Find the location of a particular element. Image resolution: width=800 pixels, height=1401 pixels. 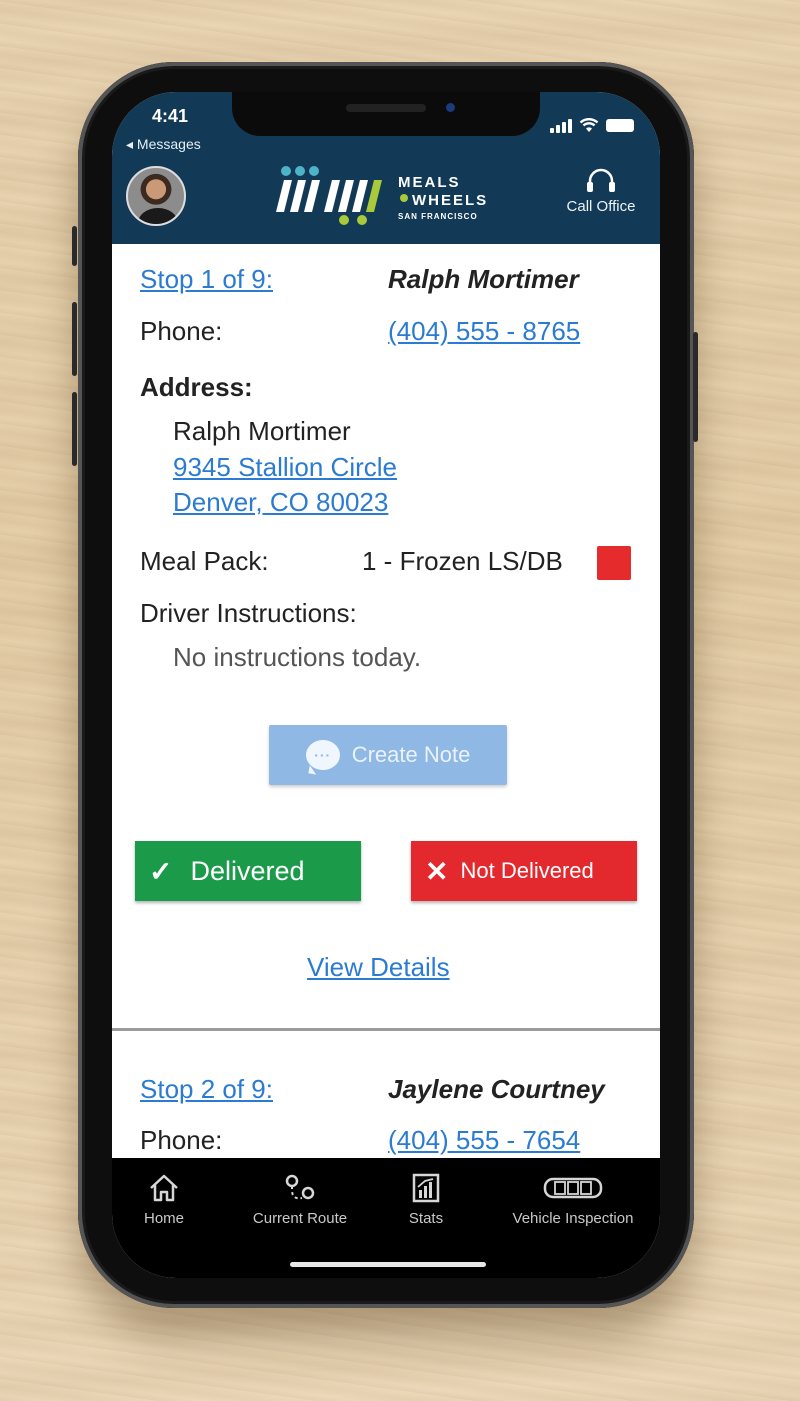

client-name: Jaylene Courtney is located at coordinates (496, 1089).